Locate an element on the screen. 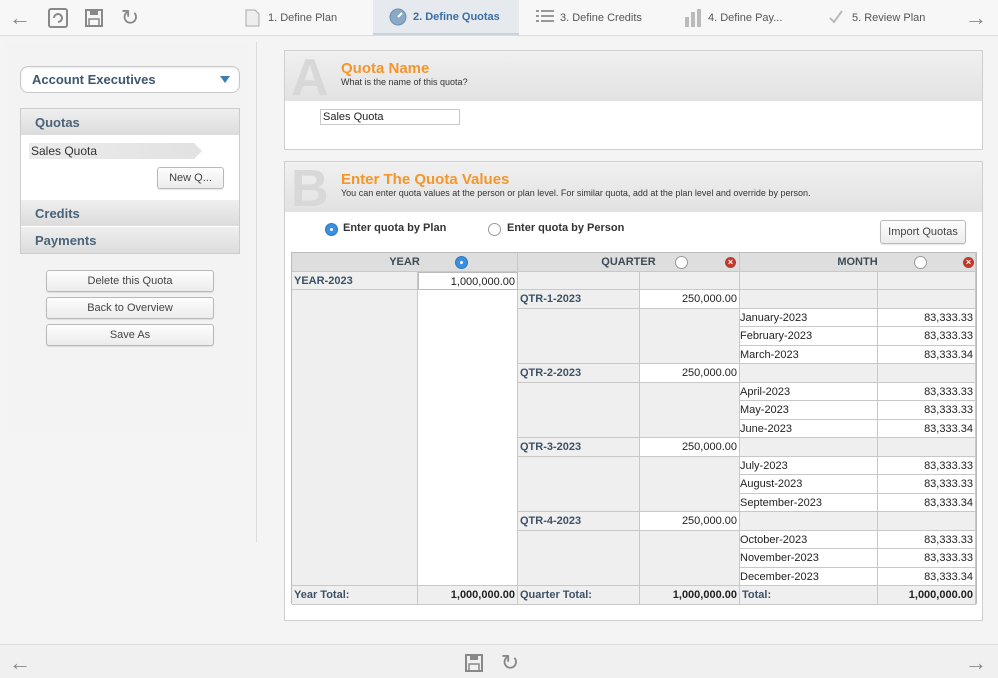  section-letter-b: B is located at coordinates (310, 189).